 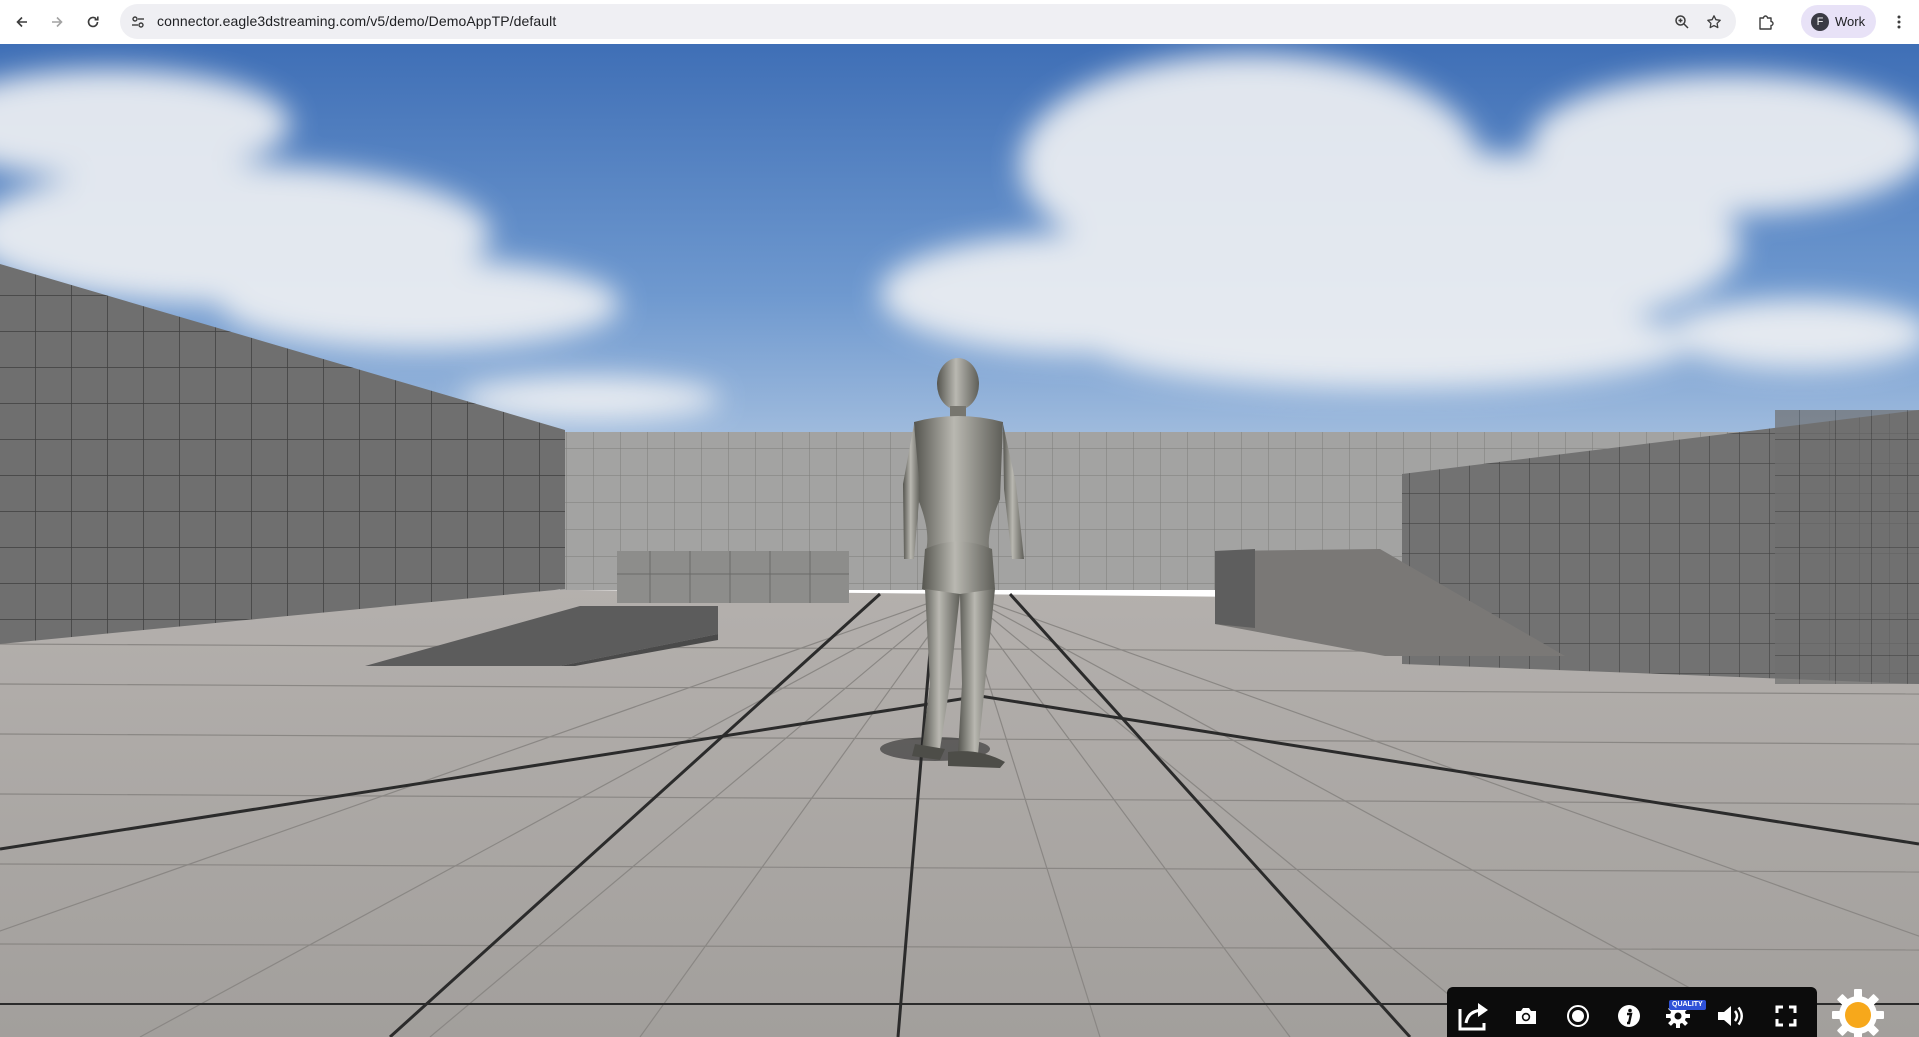 I want to click on settings-button, so click(x=1858, y=1012).